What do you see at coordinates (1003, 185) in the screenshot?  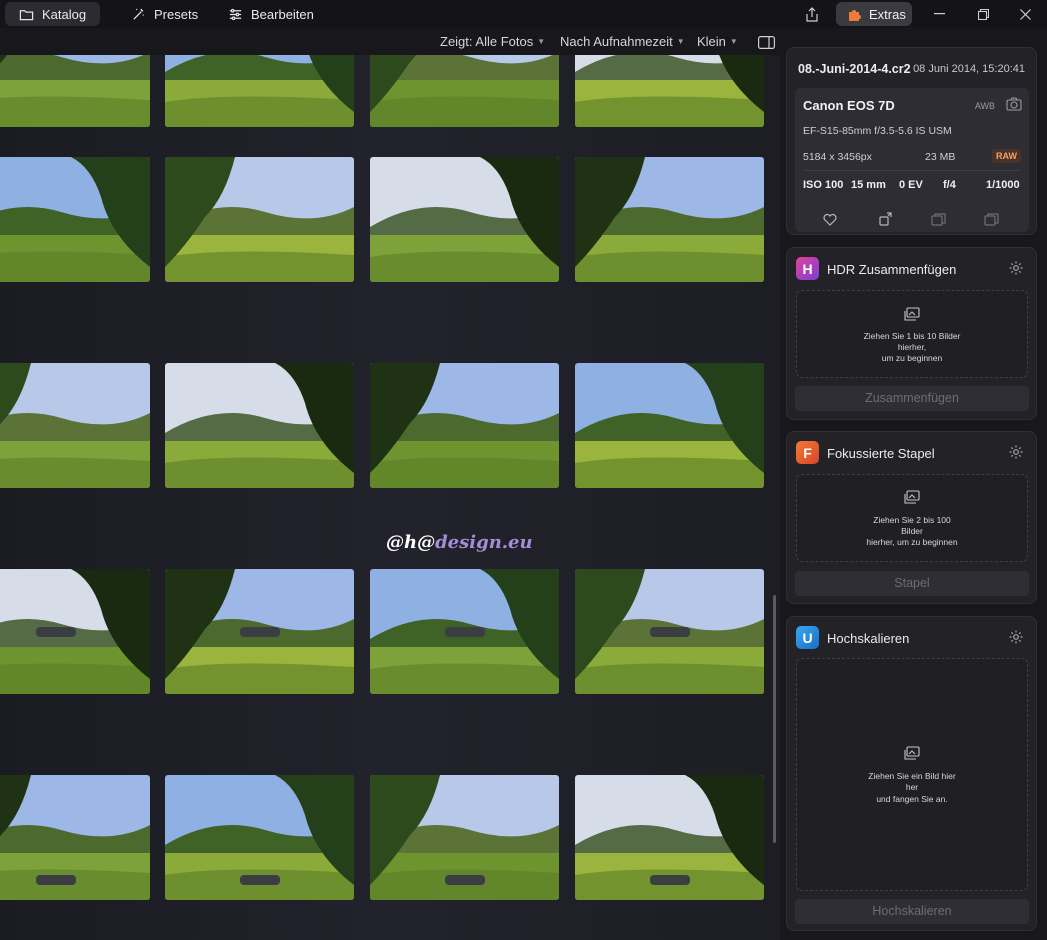 I see `shutter-speed: 1/1000` at bounding box center [1003, 185].